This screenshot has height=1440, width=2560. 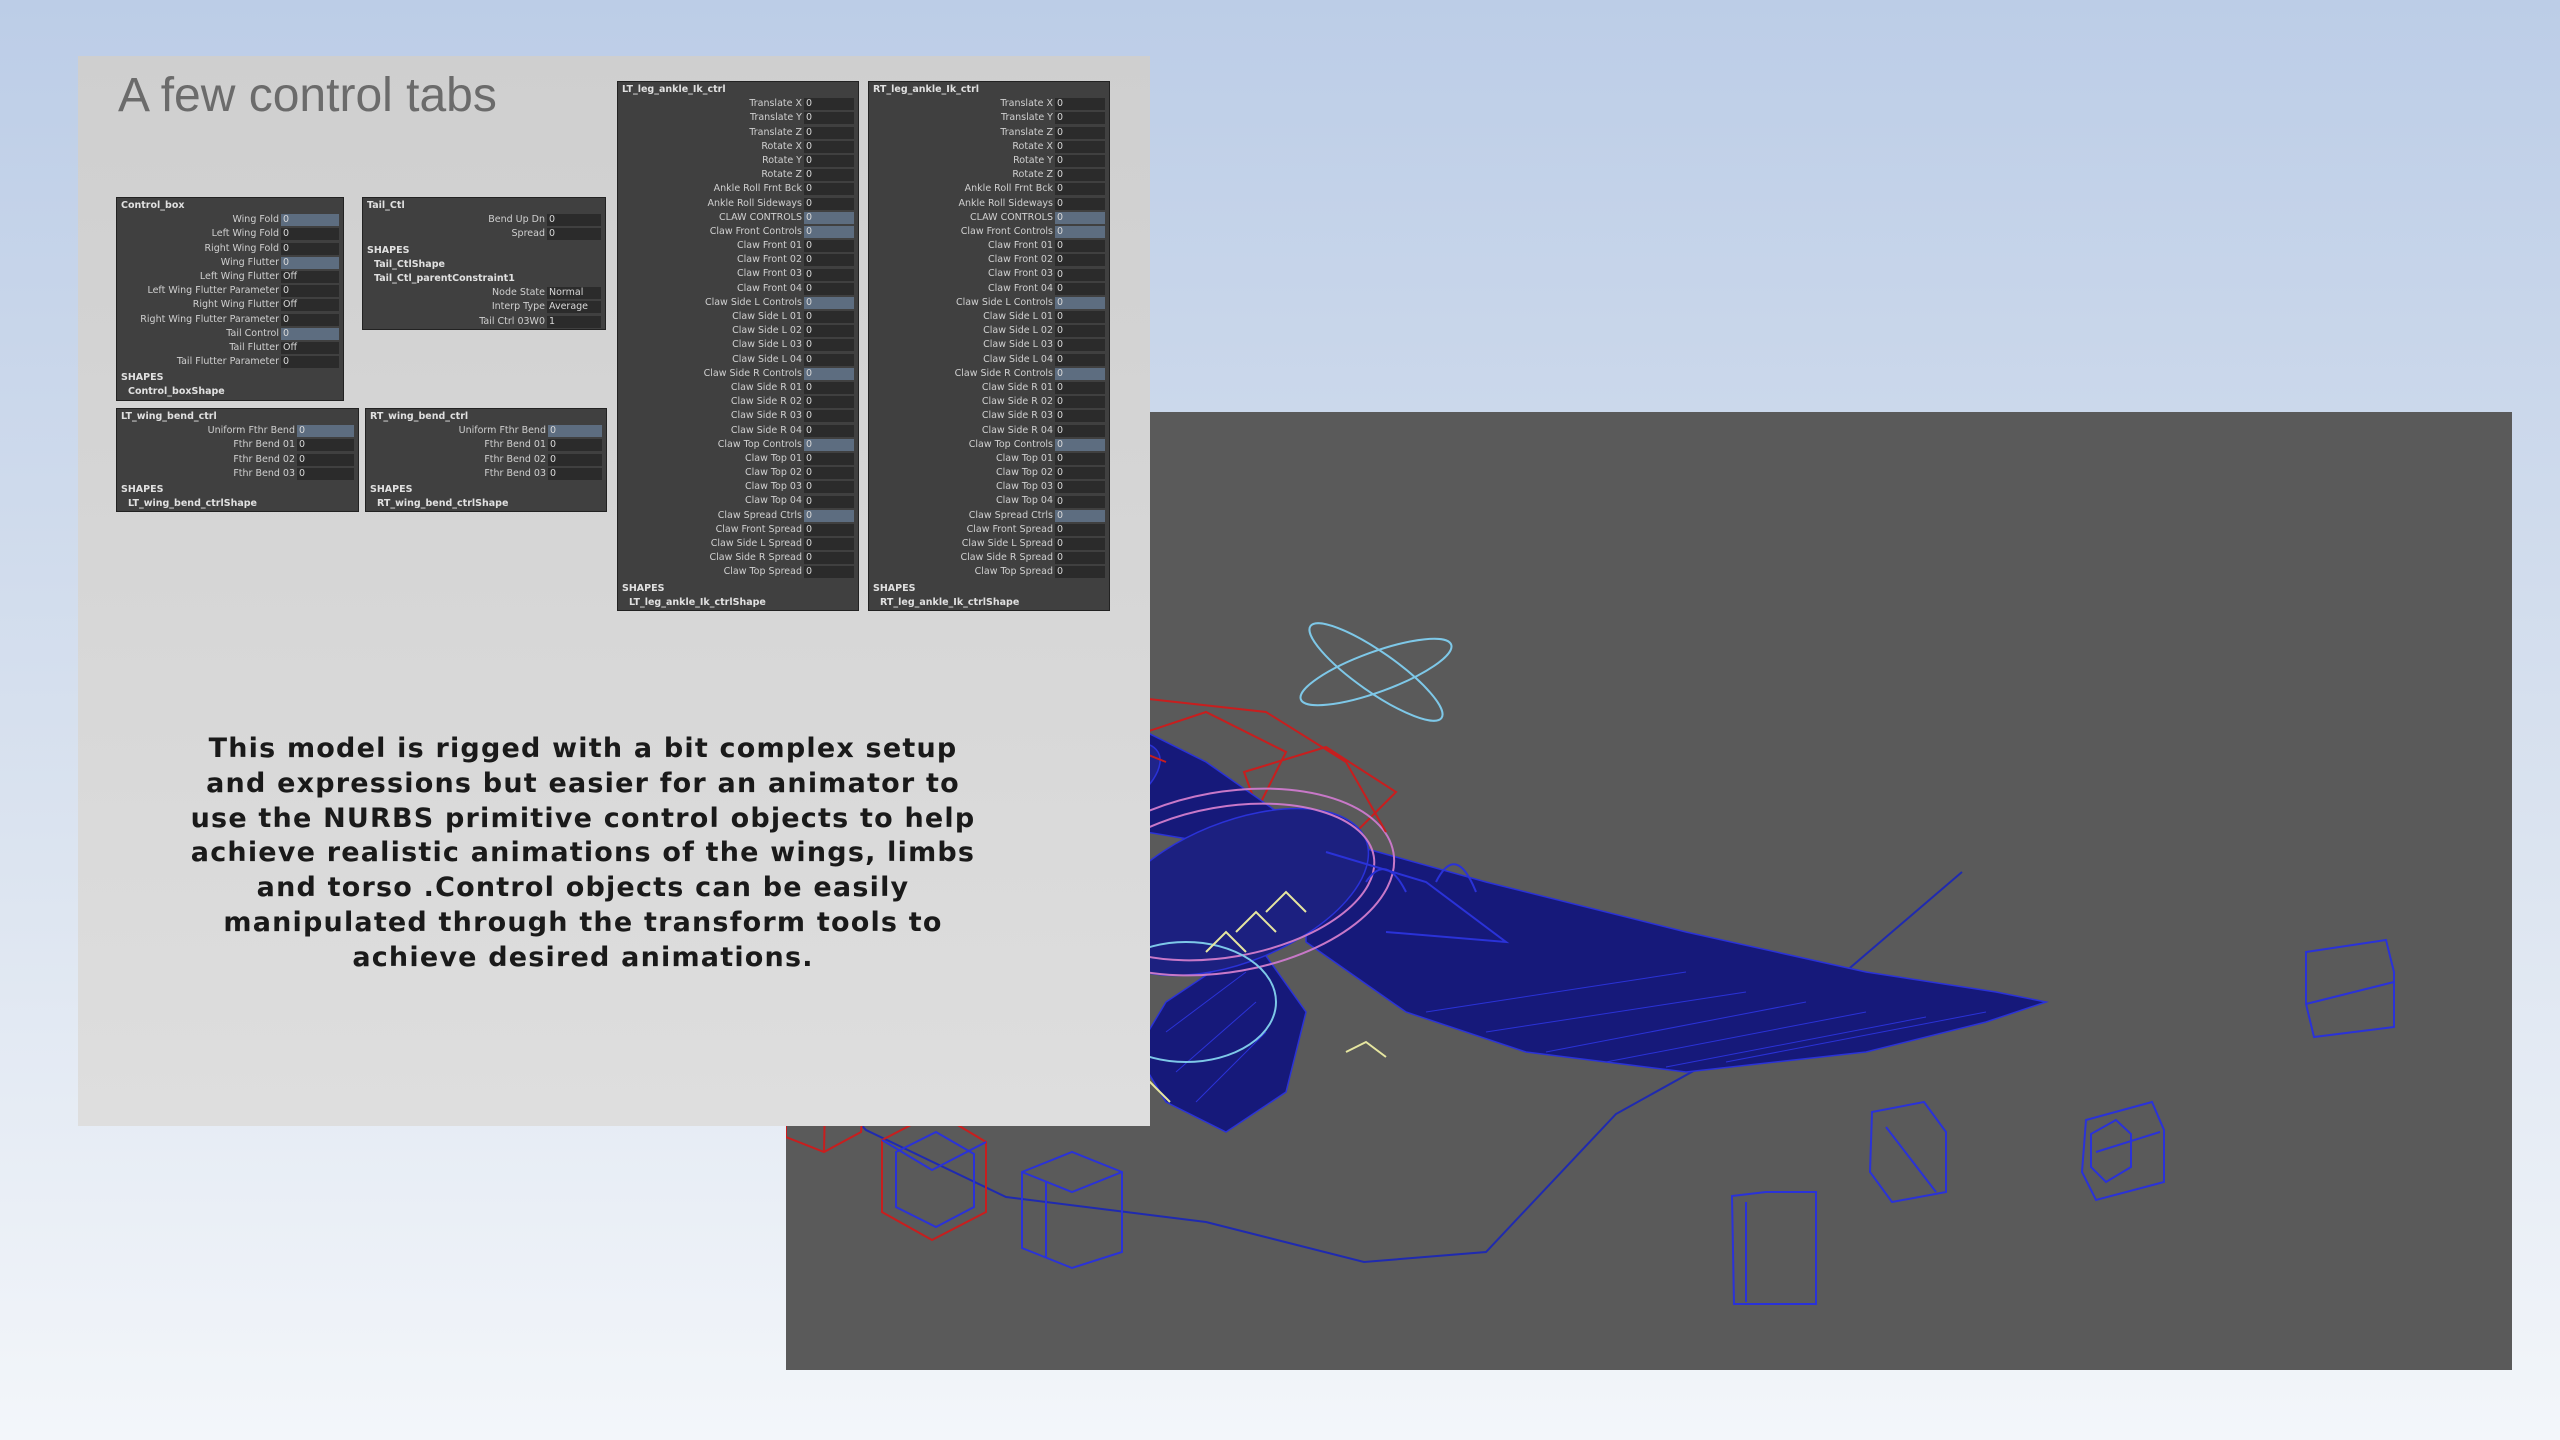 What do you see at coordinates (230, 392) in the screenshot?
I see `shape-node-name: Control_boxShape` at bounding box center [230, 392].